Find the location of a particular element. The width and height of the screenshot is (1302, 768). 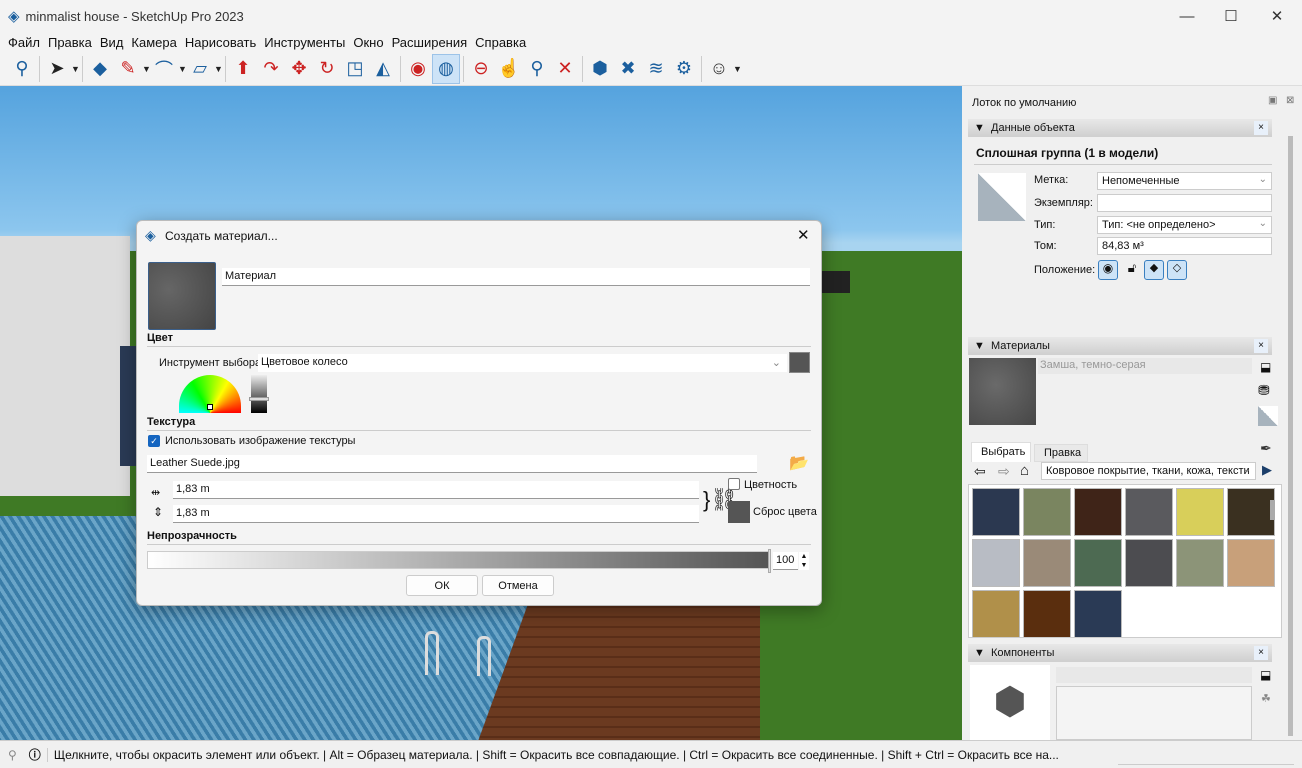

colorize-checkbox is located at coordinates (734, 484).